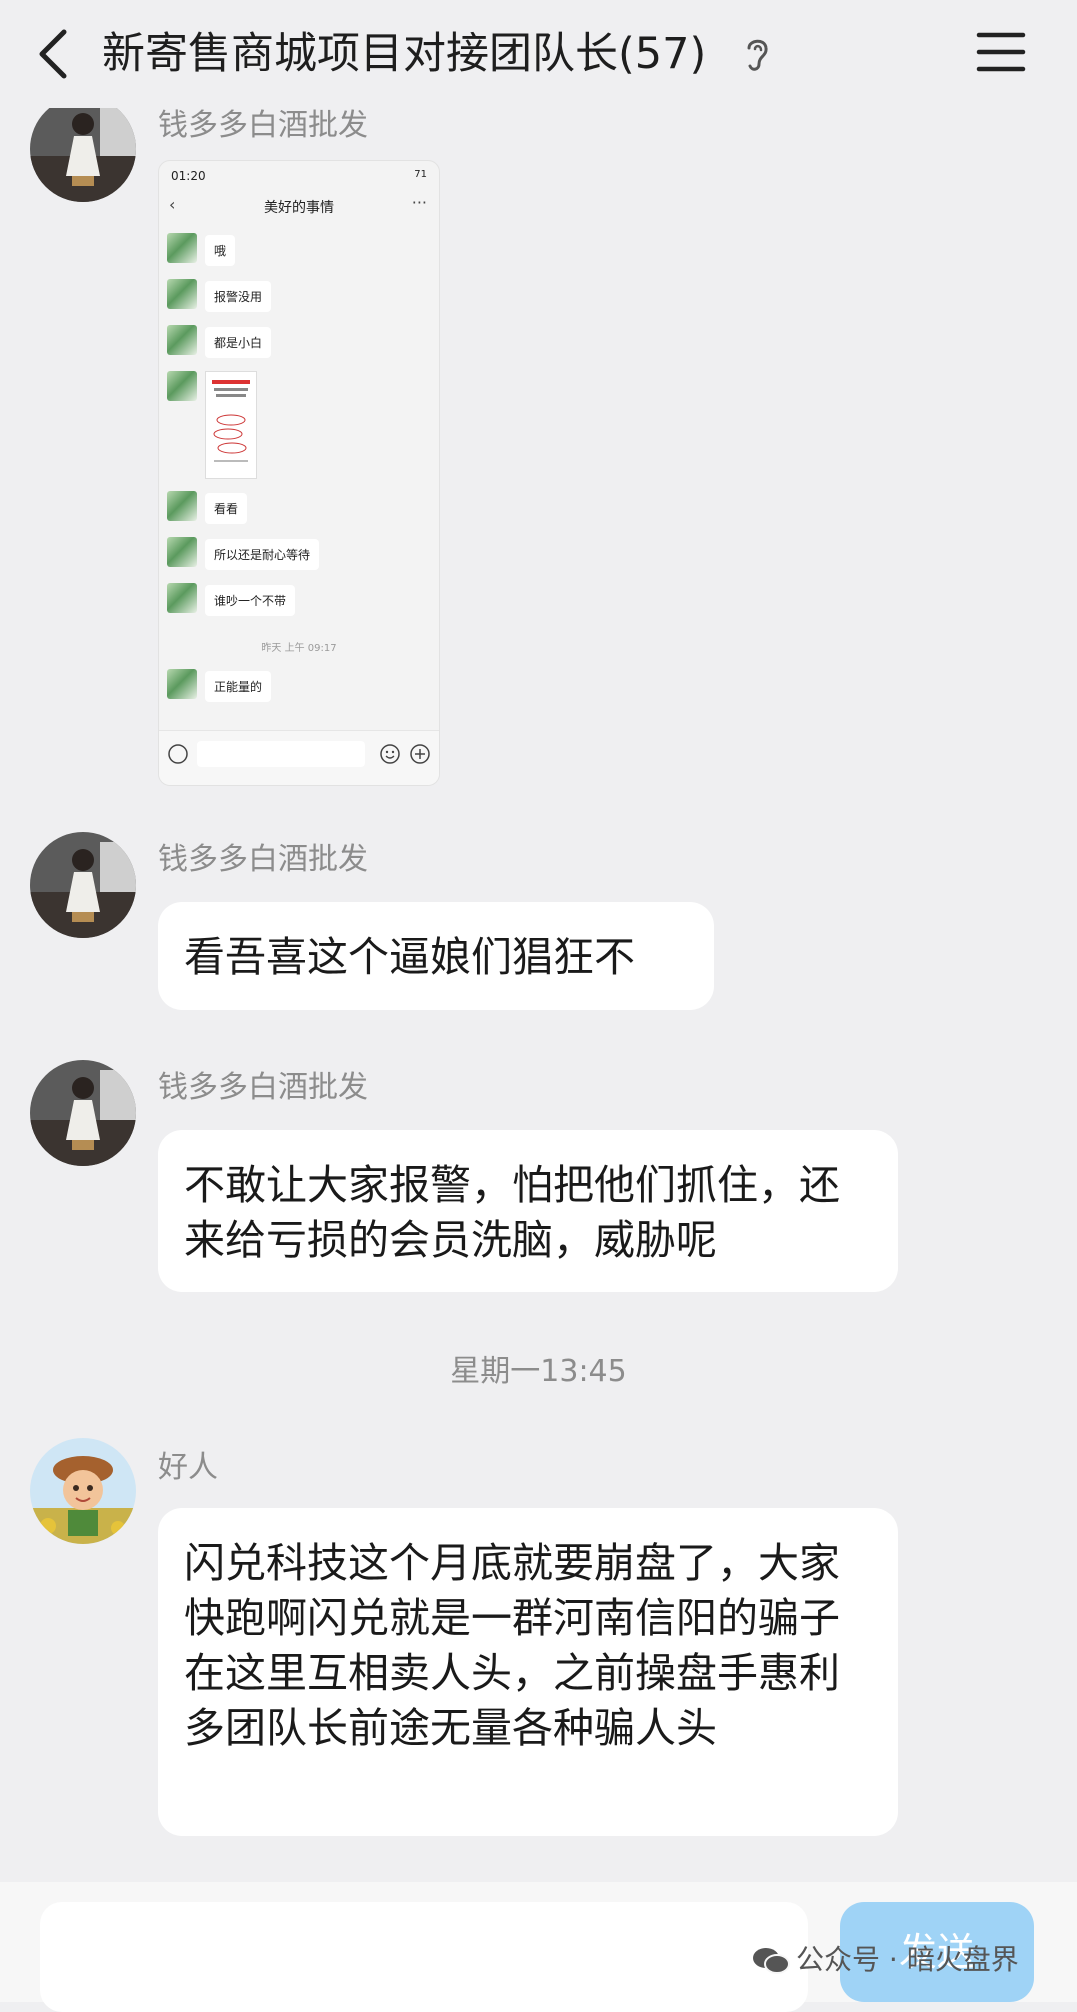 Image resolution: width=1077 pixels, height=2012 pixels. What do you see at coordinates (250, 600) in the screenshot?
I see `list-item: 谁吵一个不带` at bounding box center [250, 600].